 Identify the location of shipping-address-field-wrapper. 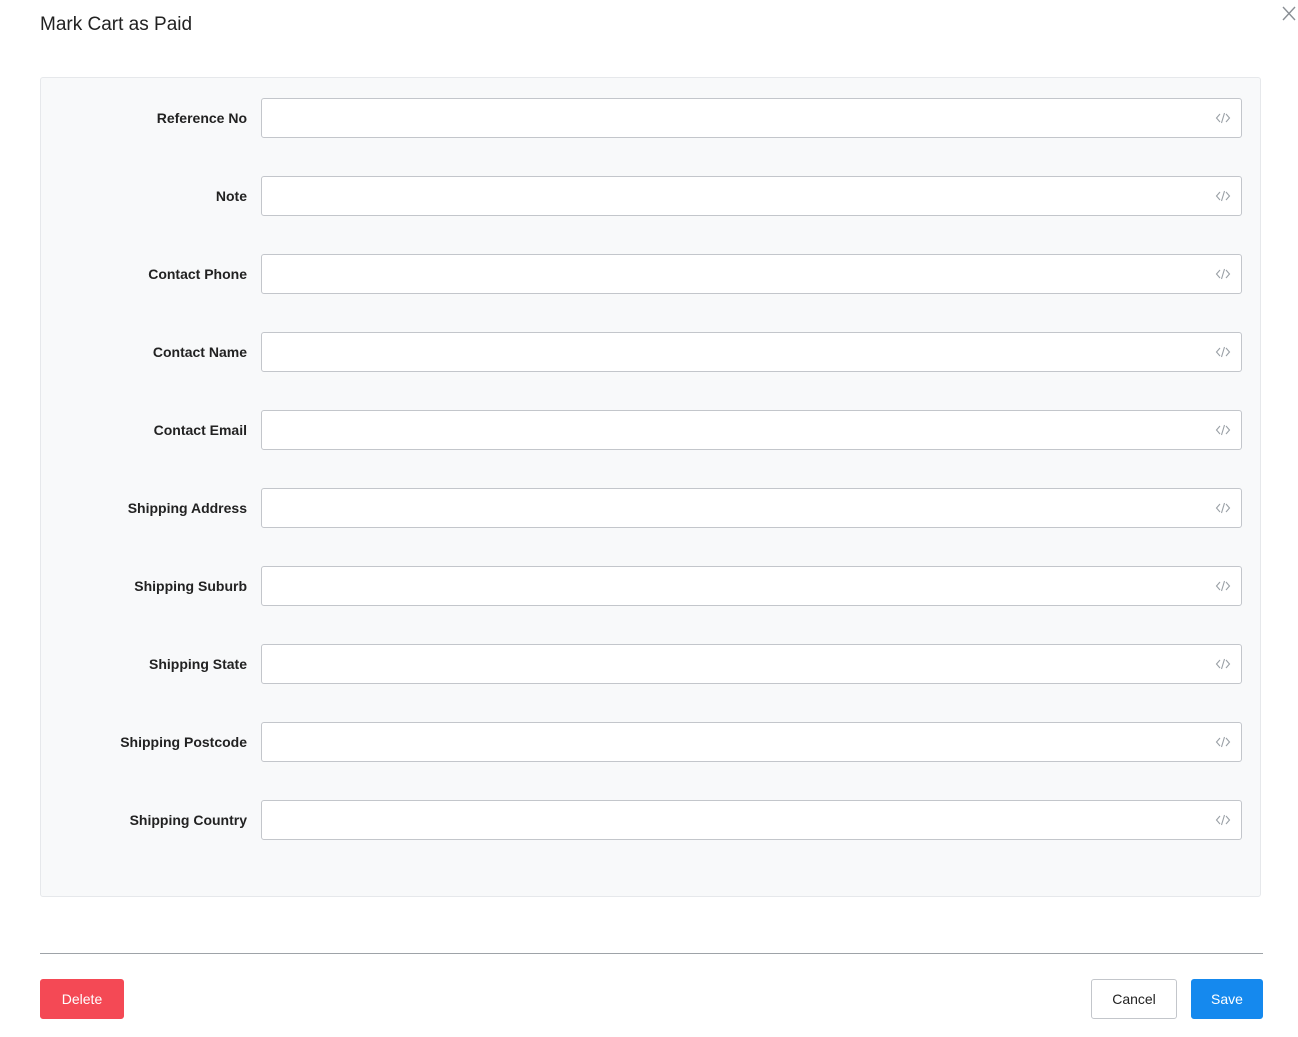
(751, 508).